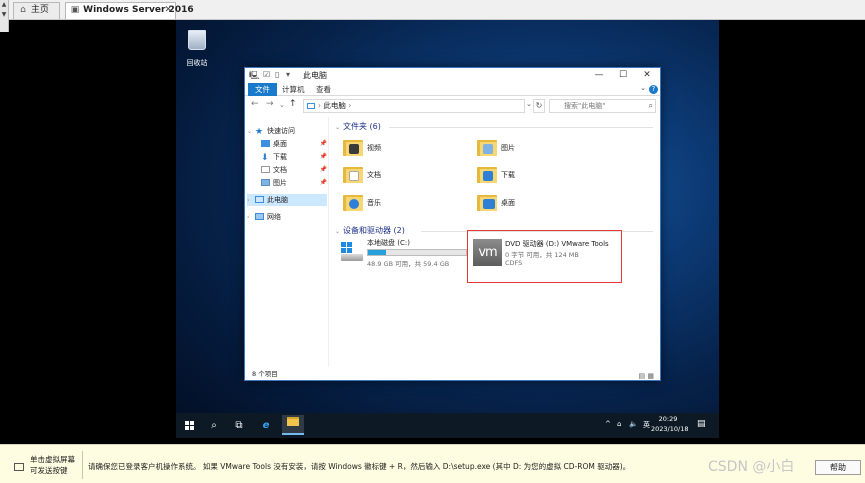 This screenshot has width=865, height=483. Describe the element at coordinates (52, 459) in the screenshot. I see `hint-left-line1: 单击虚拟屏幕` at that location.